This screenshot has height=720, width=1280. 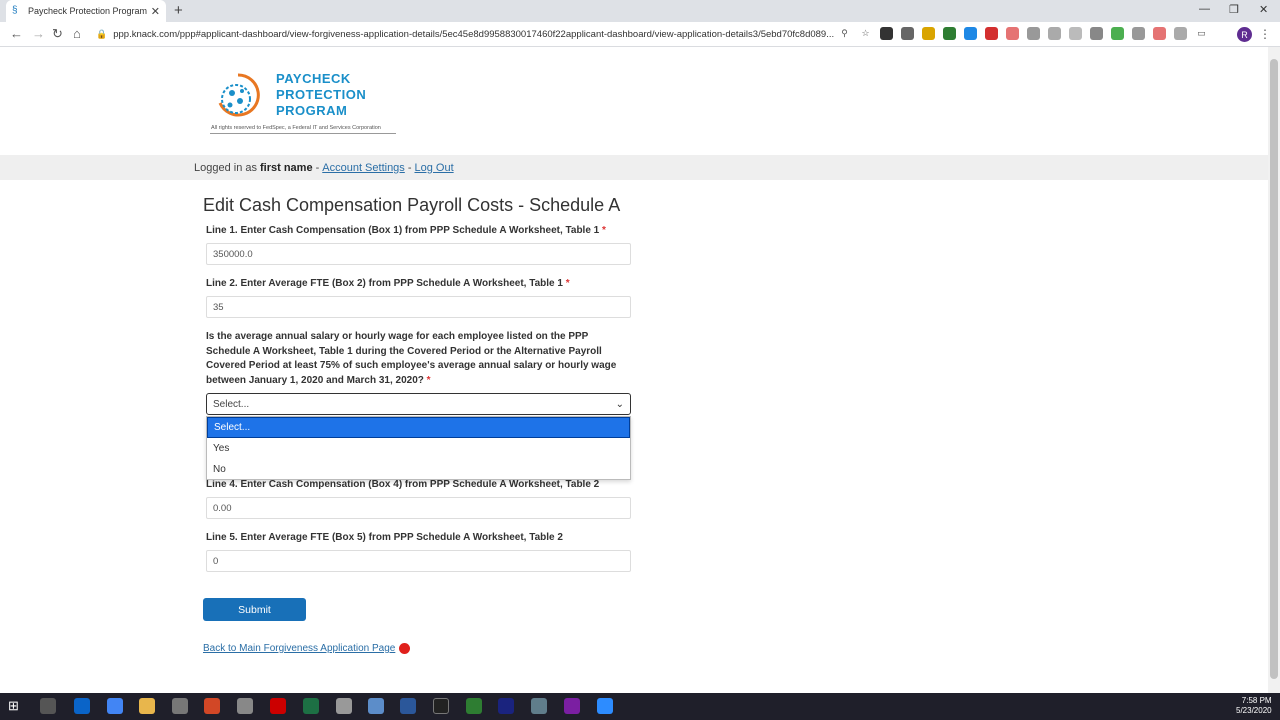 I want to click on restore-icon: ❐, so click(x=1234, y=9).